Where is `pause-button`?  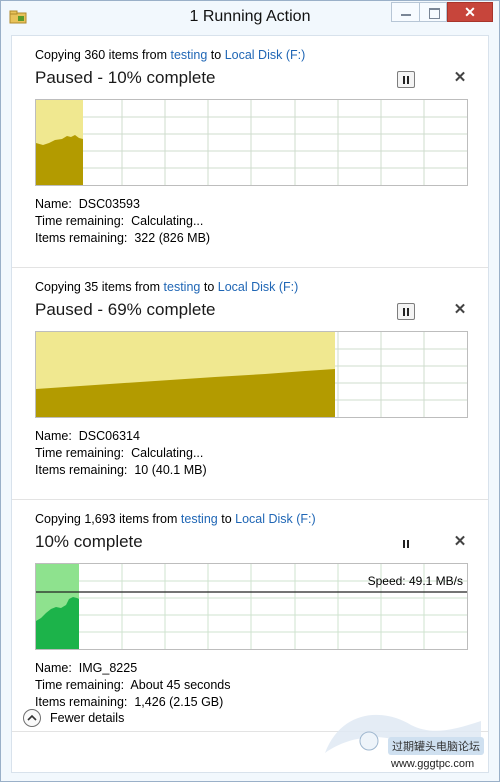
pause-button is located at coordinates (406, 543).